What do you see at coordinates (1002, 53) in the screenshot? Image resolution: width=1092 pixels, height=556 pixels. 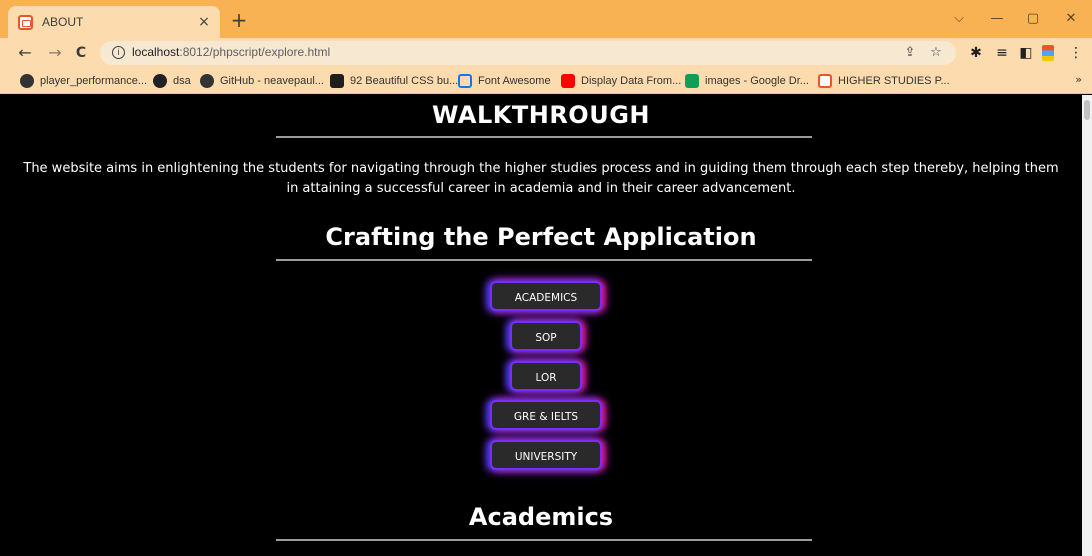 I see `reading-list-icon: ≡` at bounding box center [1002, 53].